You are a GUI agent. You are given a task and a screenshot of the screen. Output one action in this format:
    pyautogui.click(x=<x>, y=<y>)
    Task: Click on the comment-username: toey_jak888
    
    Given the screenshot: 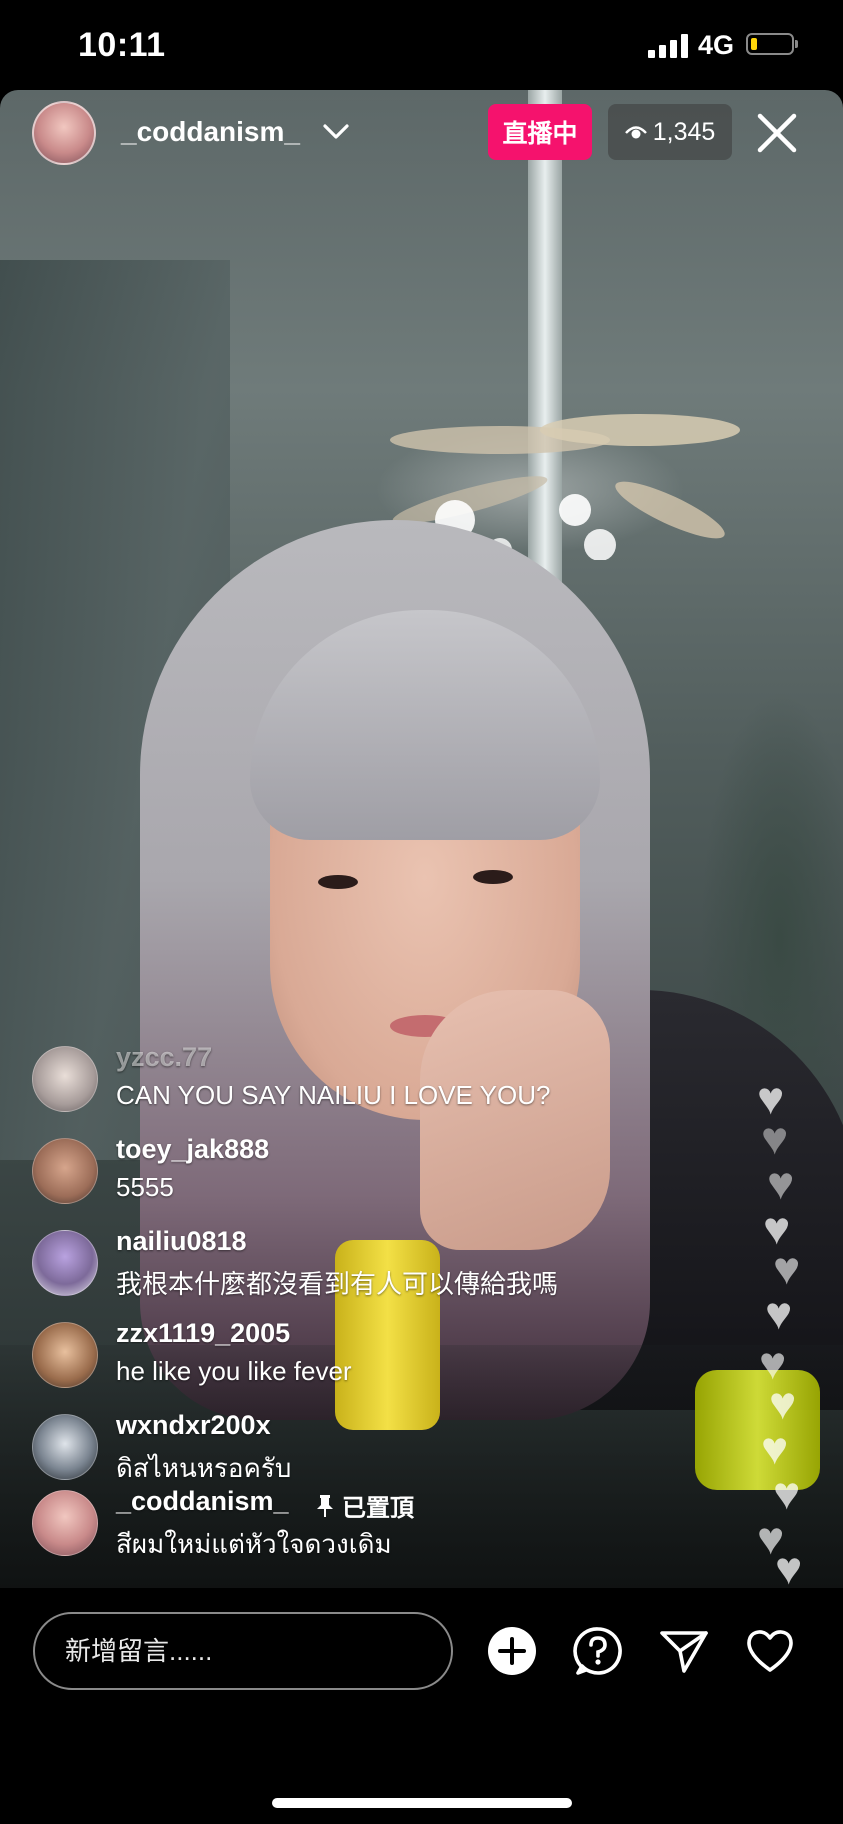 What is the action you would take?
    pyautogui.click(x=192, y=1149)
    